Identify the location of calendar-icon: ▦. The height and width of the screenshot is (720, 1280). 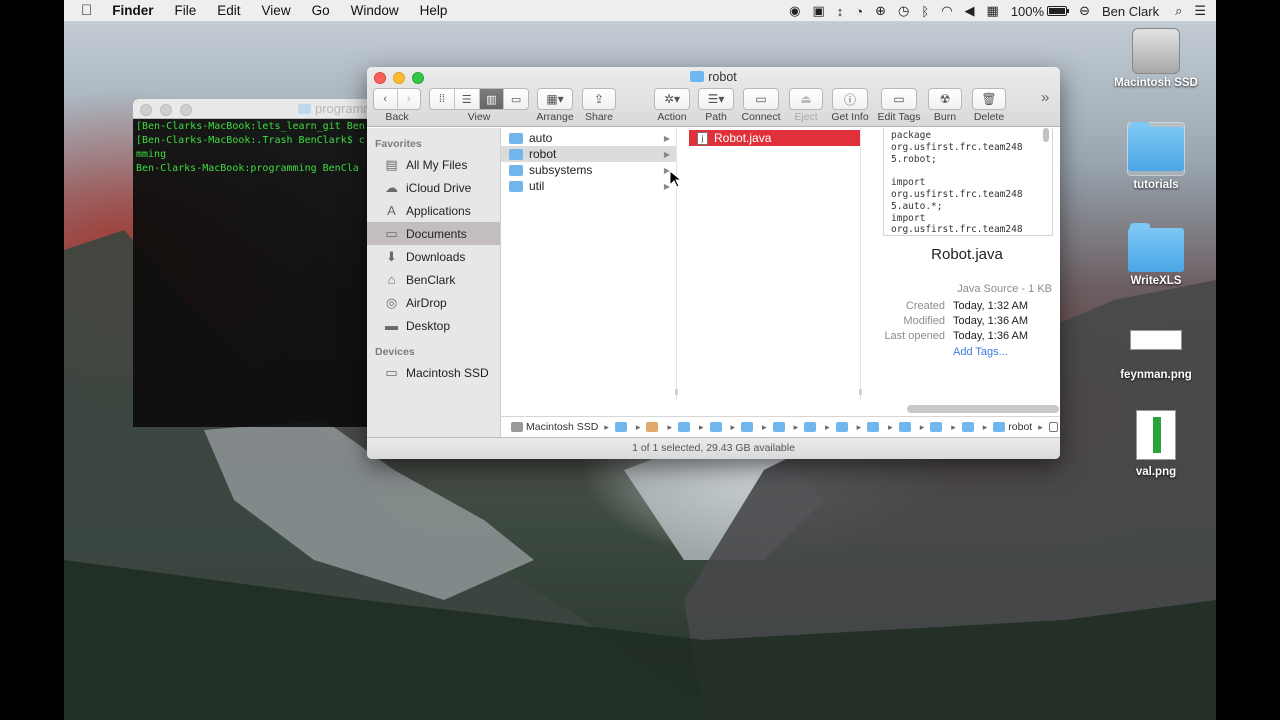
(993, 11).